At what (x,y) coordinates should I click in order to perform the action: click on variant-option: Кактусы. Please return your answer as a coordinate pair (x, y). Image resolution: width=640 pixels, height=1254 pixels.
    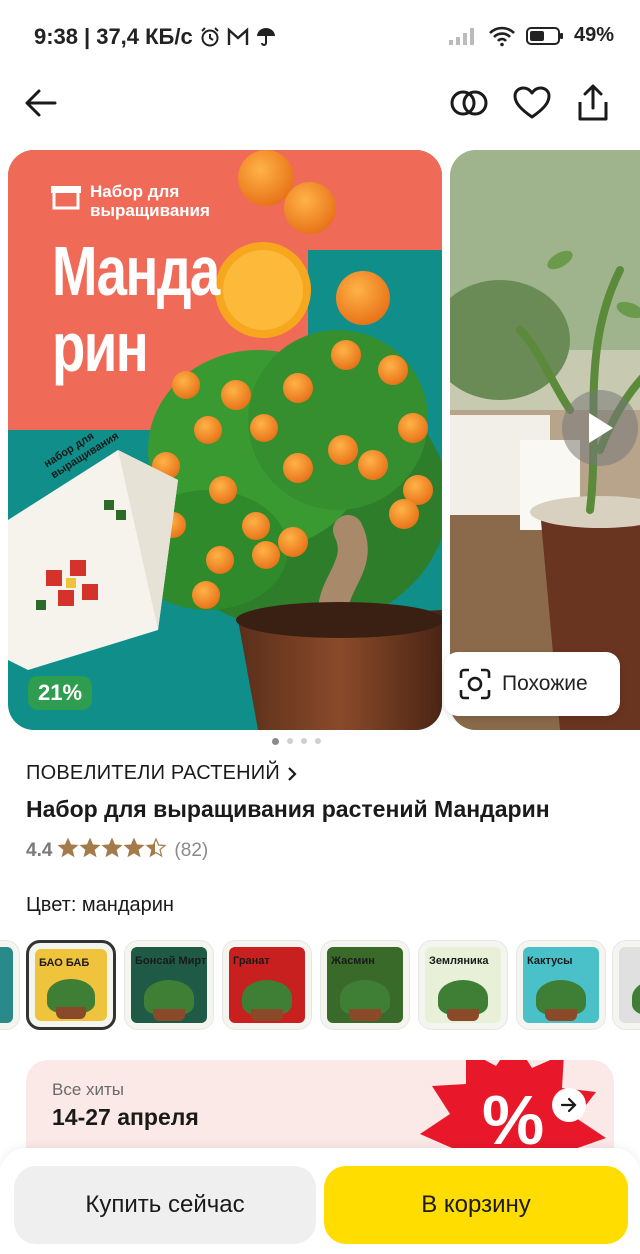
    Looking at the image, I should click on (561, 985).